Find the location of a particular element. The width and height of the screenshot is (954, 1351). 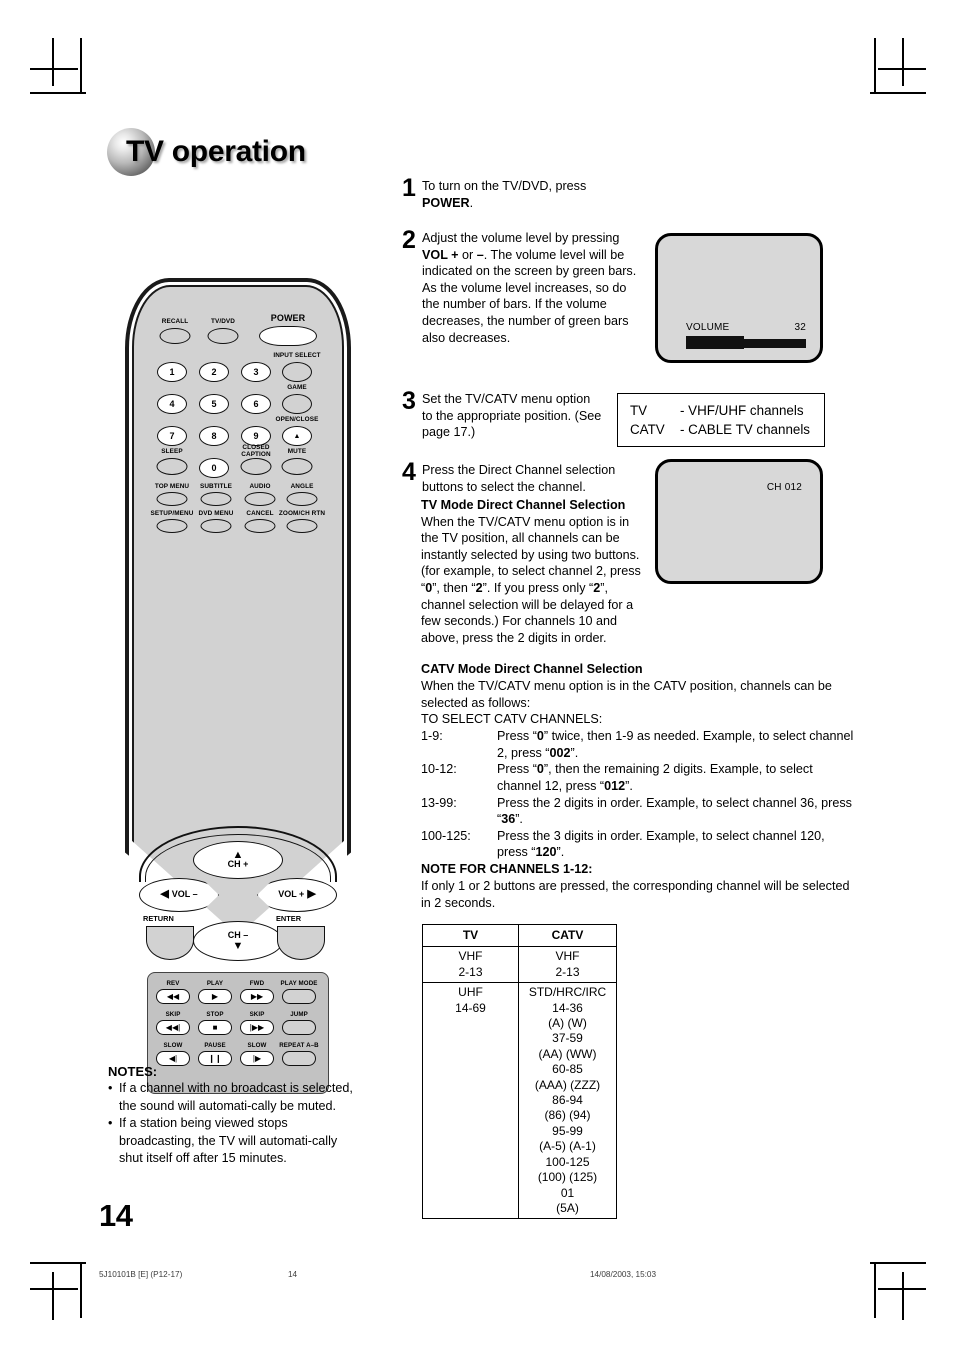

crop-mark-tr-h2 is located at coordinates (902, 69).